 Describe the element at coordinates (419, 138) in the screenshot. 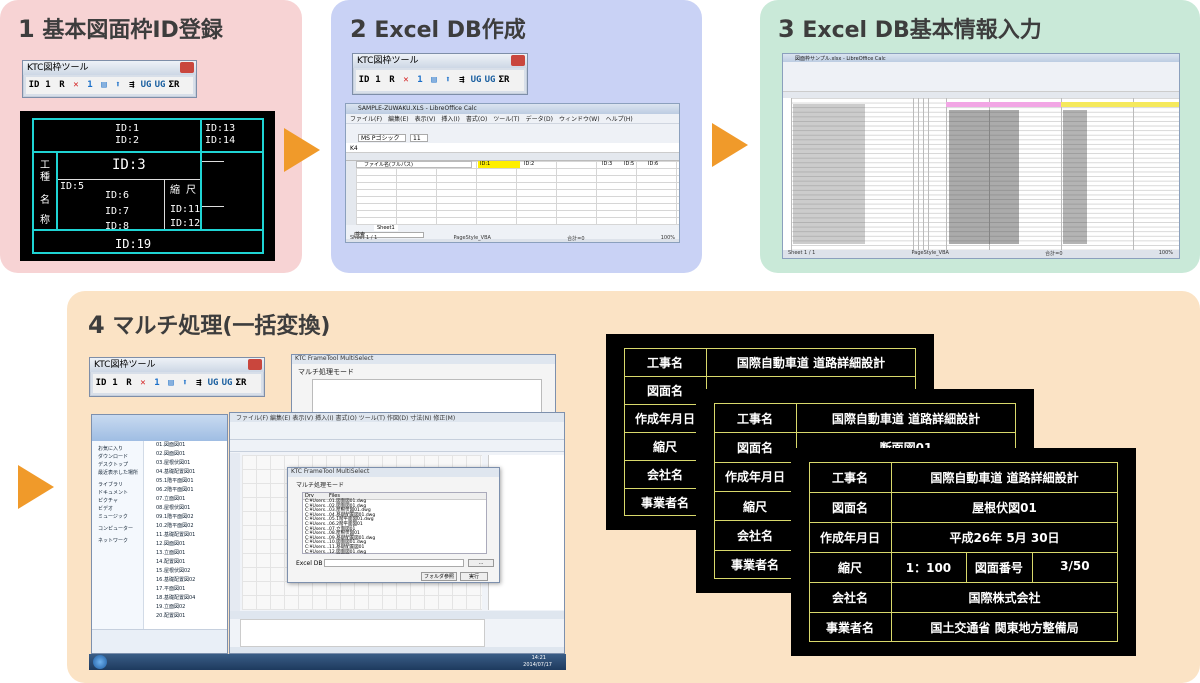

I see `size-select: 11` at that location.